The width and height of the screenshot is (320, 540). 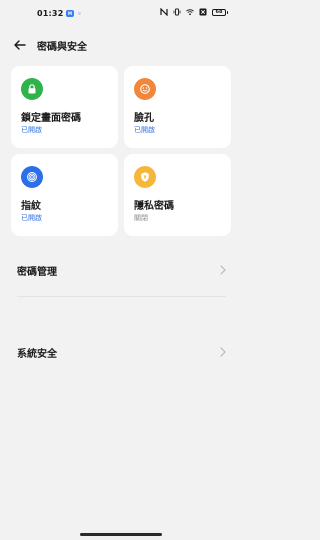 What do you see at coordinates (190, 12) in the screenshot?
I see `wifi-icon` at bounding box center [190, 12].